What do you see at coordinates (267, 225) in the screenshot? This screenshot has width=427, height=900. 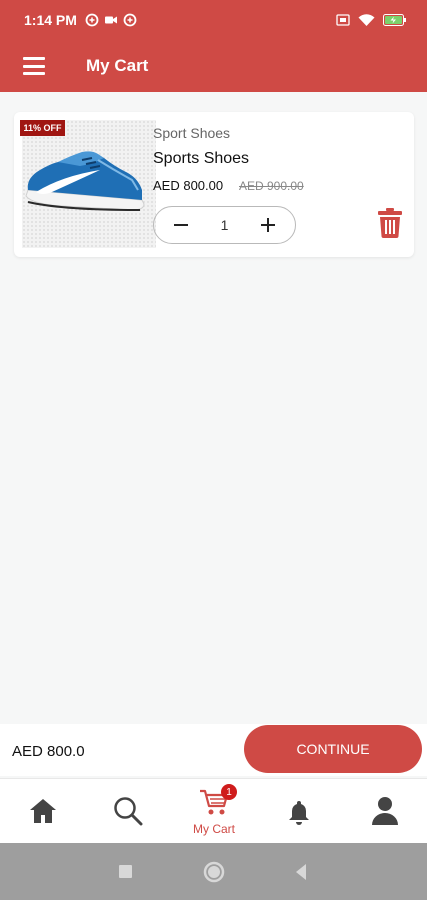 I see `plus-icon` at bounding box center [267, 225].